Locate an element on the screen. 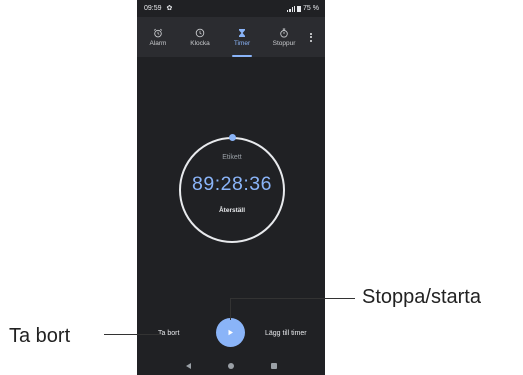 This screenshot has width=523, height=375. battery-icon is located at coordinates (299, 8).